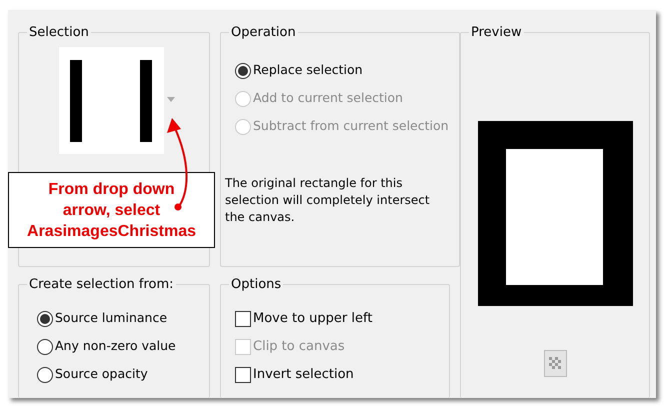  I want to click on checkbox-label: Move to upper left, so click(312, 319).